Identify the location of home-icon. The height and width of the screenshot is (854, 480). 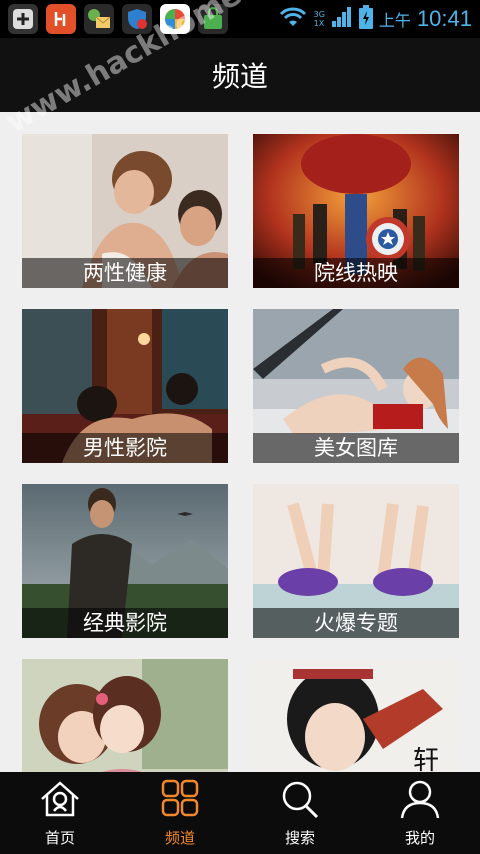
(60, 801).